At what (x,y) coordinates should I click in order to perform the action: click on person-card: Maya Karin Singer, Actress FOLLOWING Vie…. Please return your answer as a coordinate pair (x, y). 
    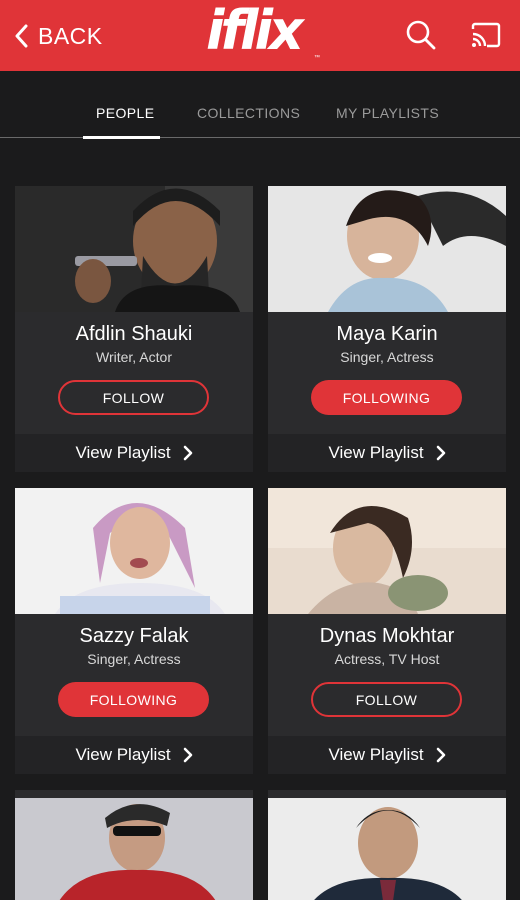
    Looking at the image, I should click on (387, 329).